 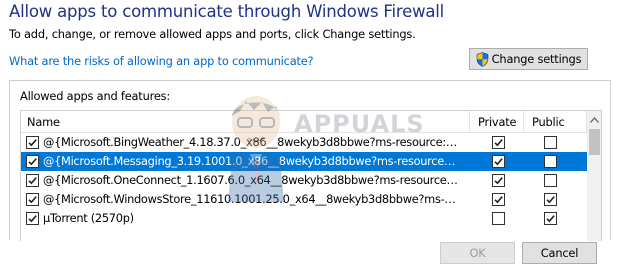 What do you see at coordinates (548, 122) in the screenshot?
I see `column-header-public: Public` at bounding box center [548, 122].